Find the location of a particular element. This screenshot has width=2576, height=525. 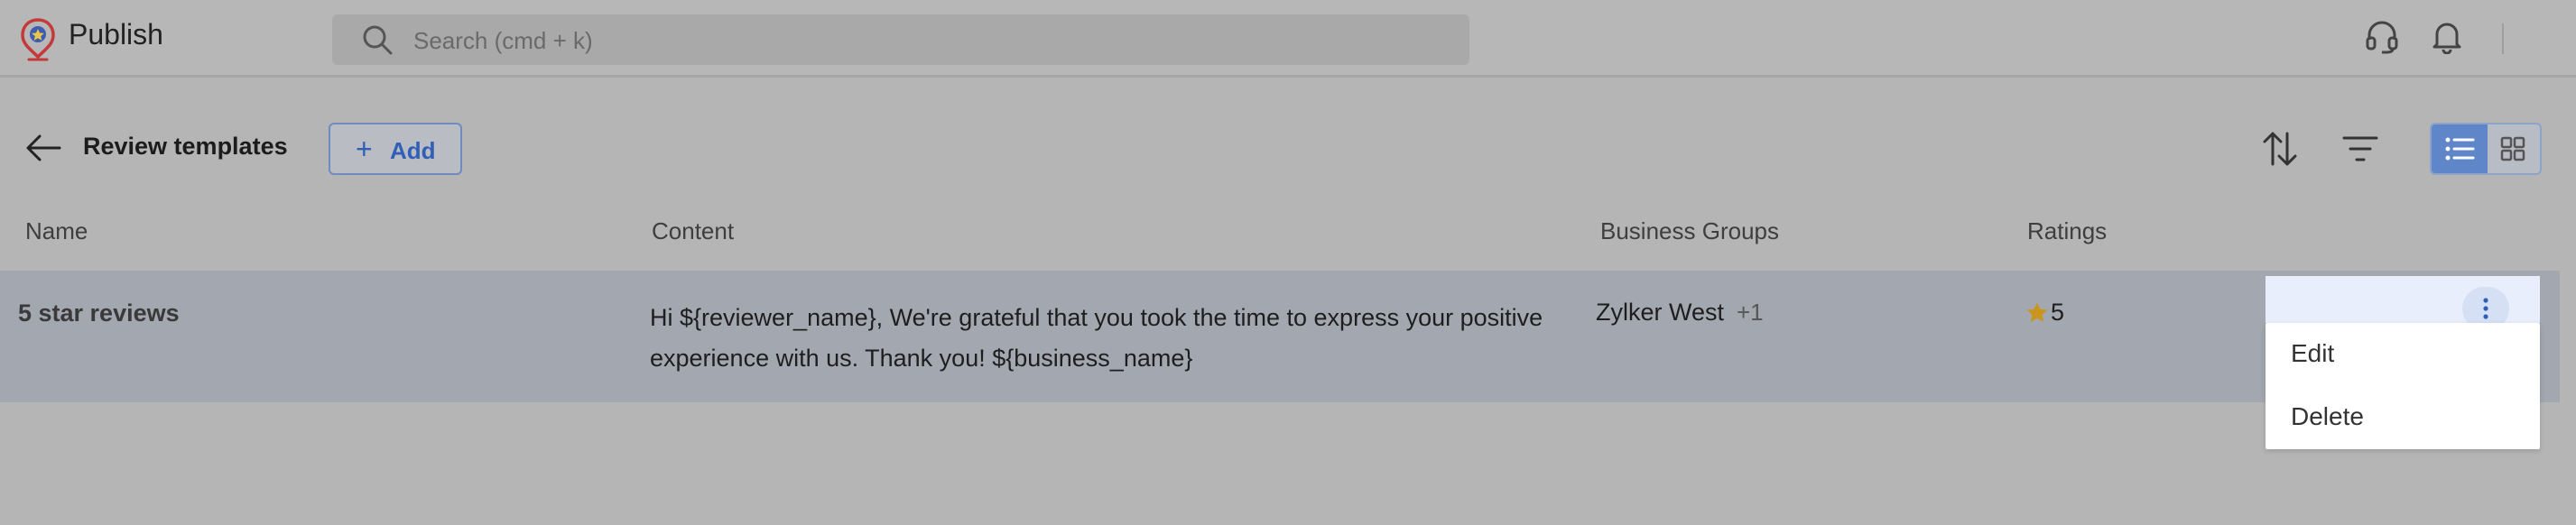

list-view-icon is located at coordinates (2460, 149).